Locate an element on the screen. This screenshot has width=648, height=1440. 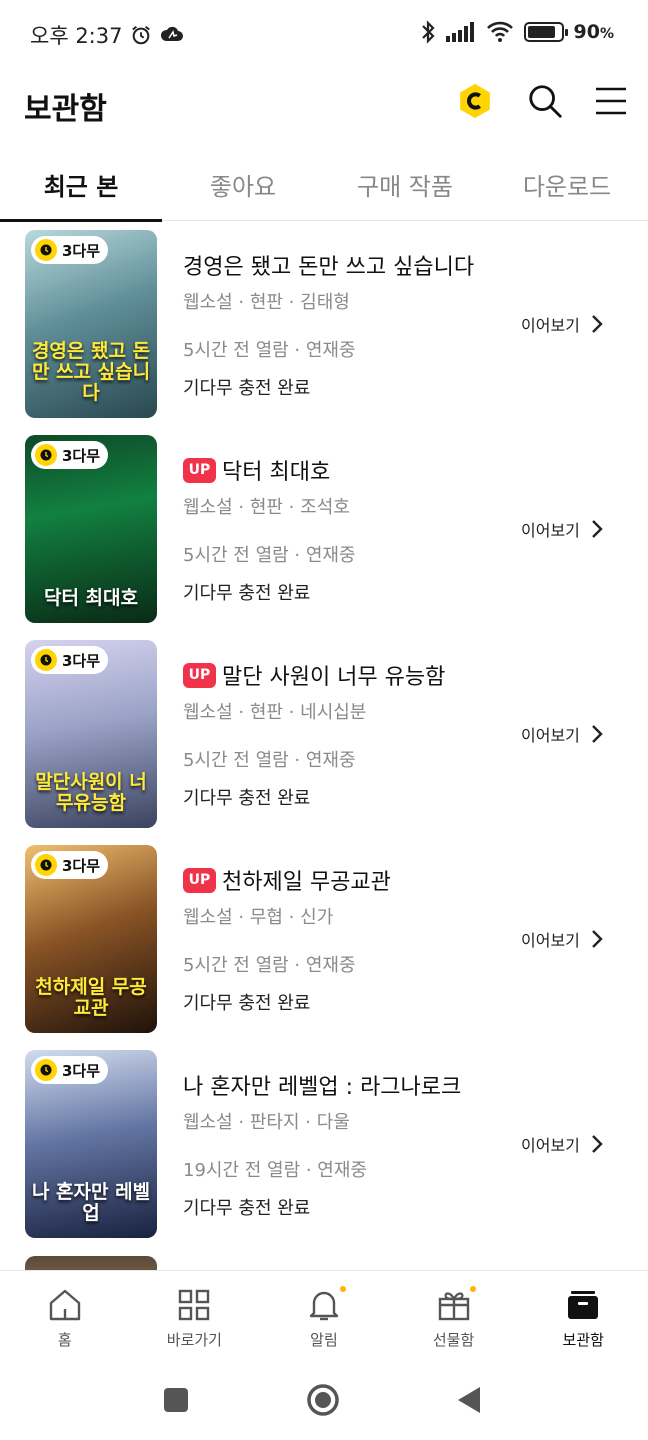
nav-shortcuts: 바로가기 is located at coordinates (195, 1316).